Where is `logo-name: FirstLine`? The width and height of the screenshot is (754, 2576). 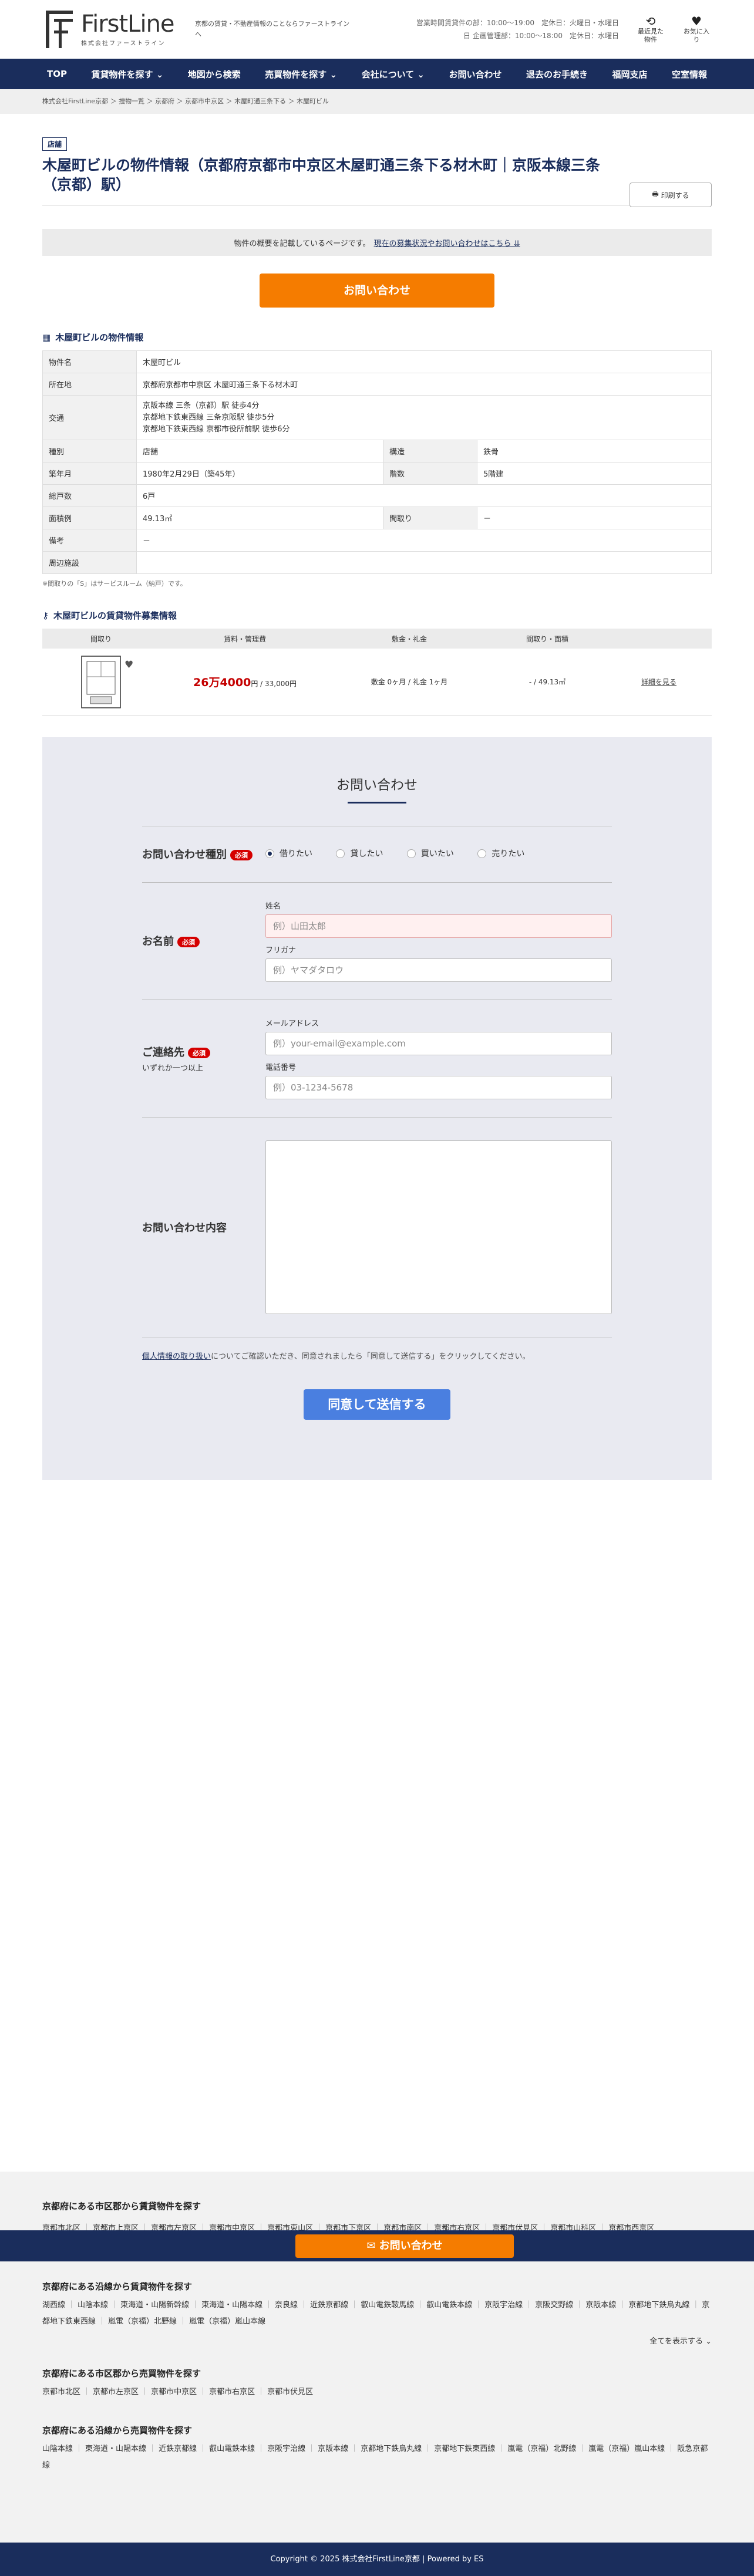
logo-name: FirstLine is located at coordinates (128, 24).